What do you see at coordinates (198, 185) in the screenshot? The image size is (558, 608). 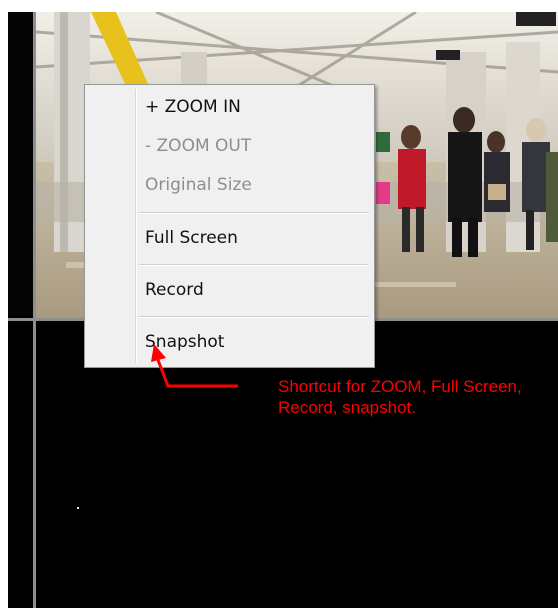 I see `menu-item-original-size: Original Size` at bounding box center [198, 185].